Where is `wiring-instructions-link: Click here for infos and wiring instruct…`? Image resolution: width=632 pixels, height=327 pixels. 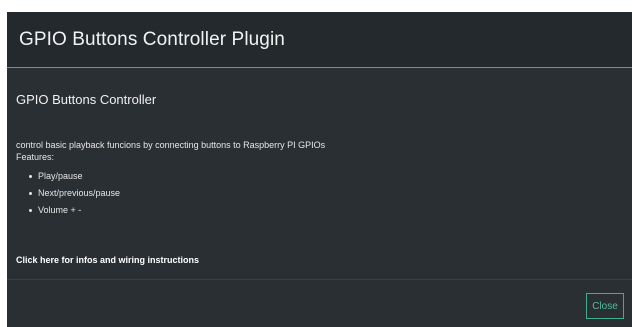 wiring-instructions-link: Click here for infos and wiring instruct… is located at coordinates (107, 260).